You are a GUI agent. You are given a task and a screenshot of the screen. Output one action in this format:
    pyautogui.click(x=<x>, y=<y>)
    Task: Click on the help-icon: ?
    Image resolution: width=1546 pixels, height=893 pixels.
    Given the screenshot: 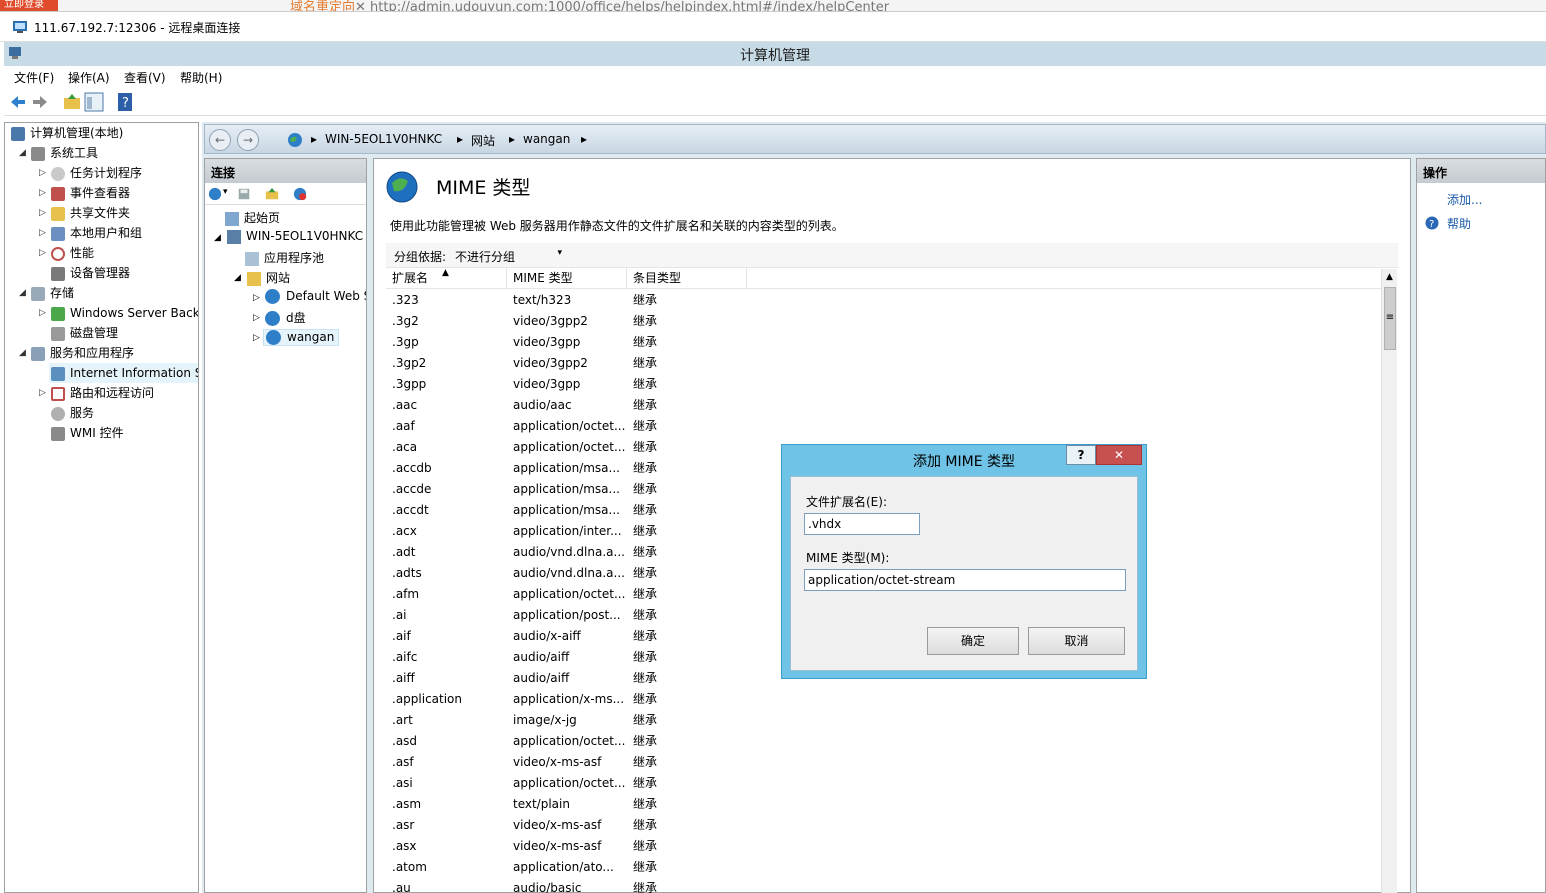 What is the action you would take?
    pyautogui.click(x=126, y=102)
    